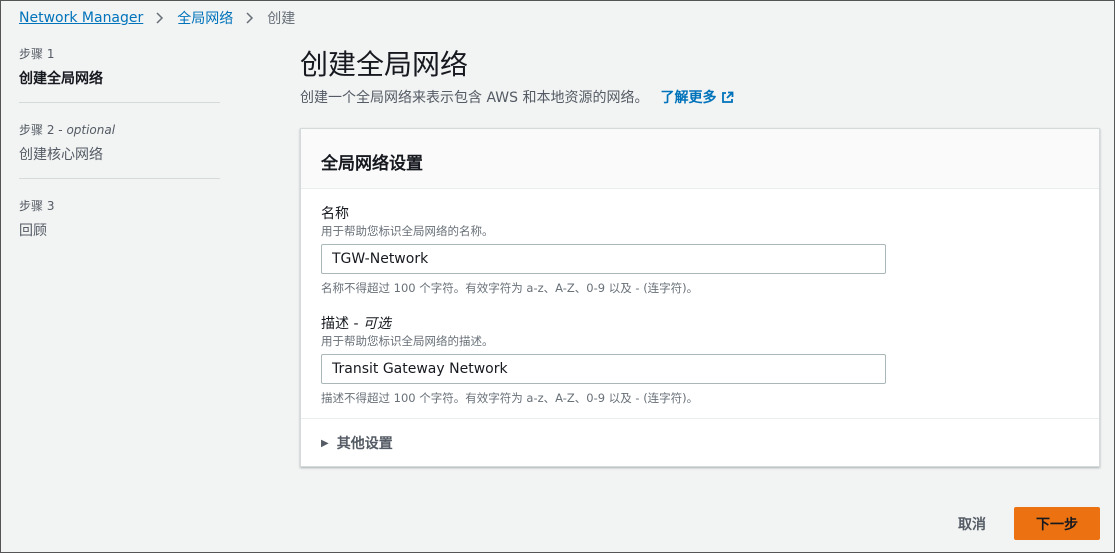 The image size is (1115, 553). Describe the element at coordinates (407, 231) in the screenshot. I see `name-hint: 用于帮助您标识全局网络的名称。` at that location.